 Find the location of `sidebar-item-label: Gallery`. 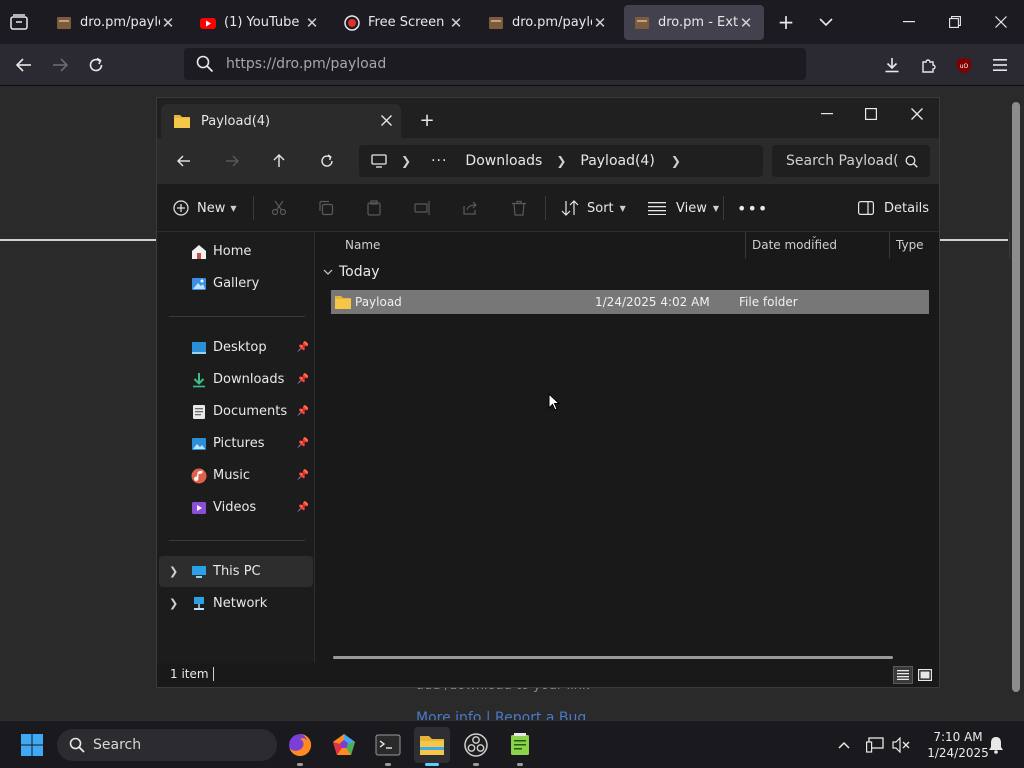

sidebar-item-label: Gallery is located at coordinates (236, 283).